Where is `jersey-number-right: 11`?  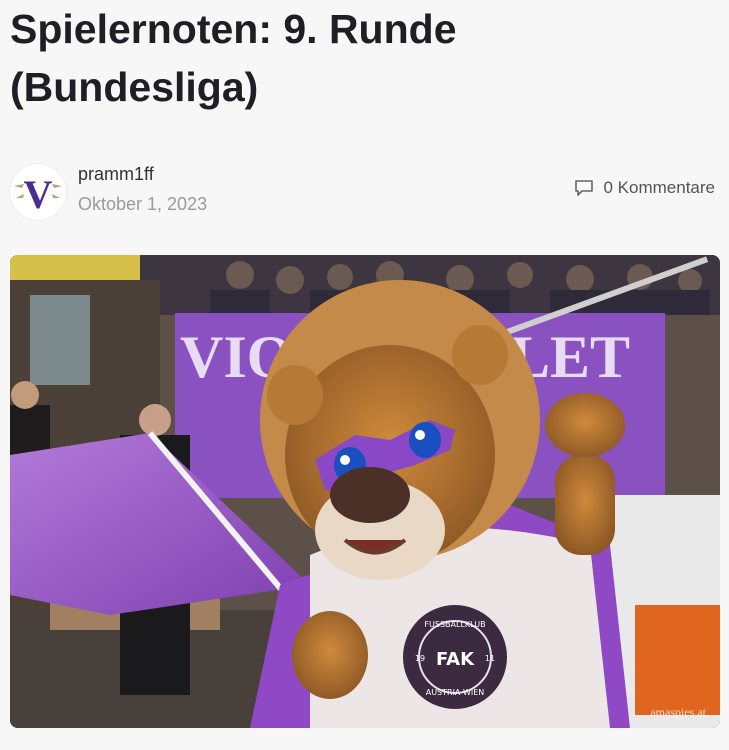
jersey-number-right: 11 is located at coordinates (490, 658).